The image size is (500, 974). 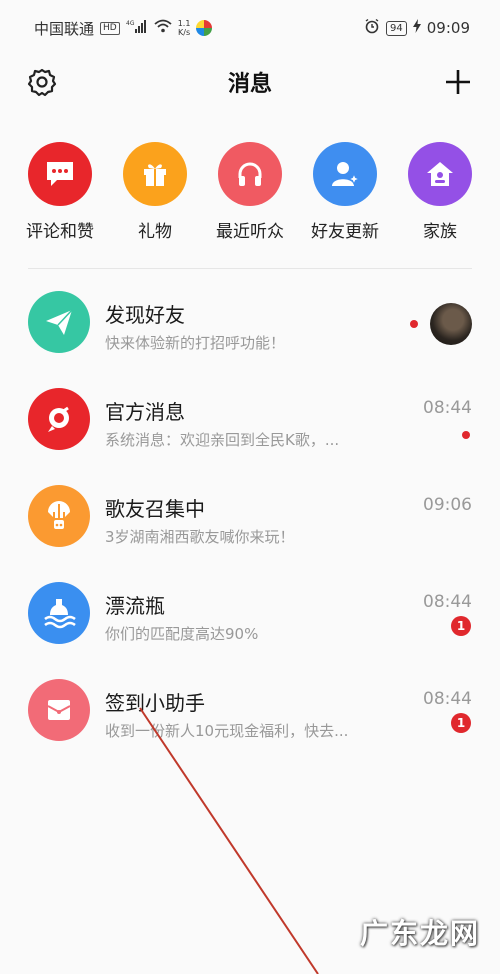 What do you see at coordinates (64, 28) in the screenshot?
I see `carrier-label: 中国联通` at bounding box center [64, 28].